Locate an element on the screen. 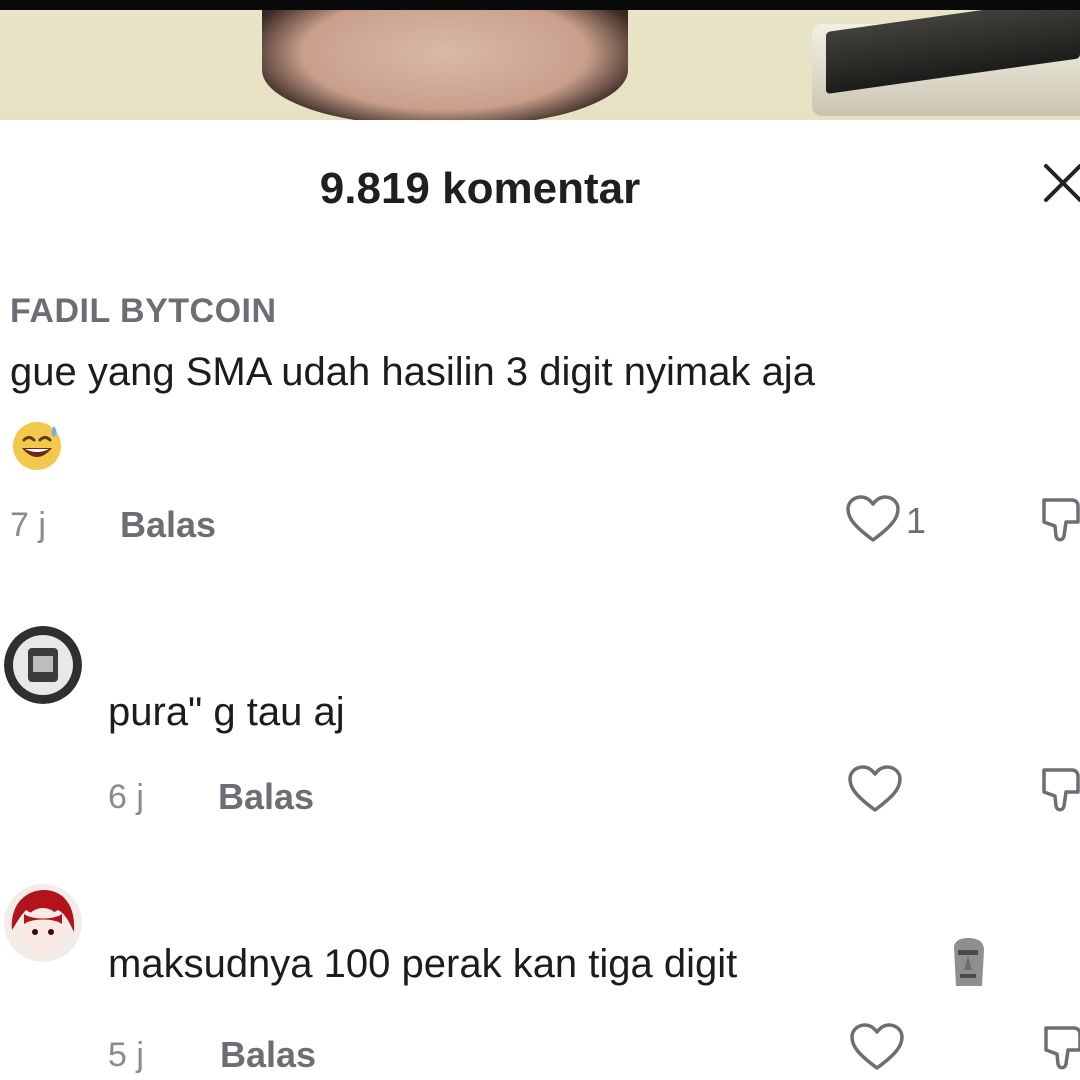 The image size is (1080, 1080). top-status-bar is located at coordinates (540, 5).